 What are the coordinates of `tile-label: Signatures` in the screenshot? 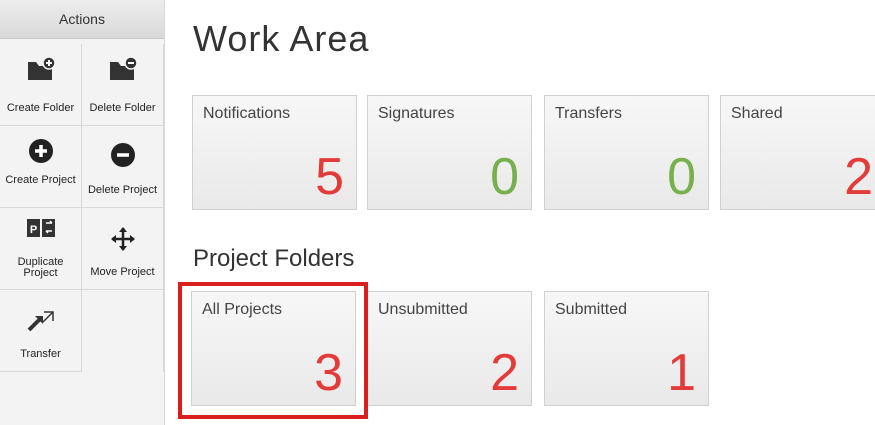 It's located at (416, 113).